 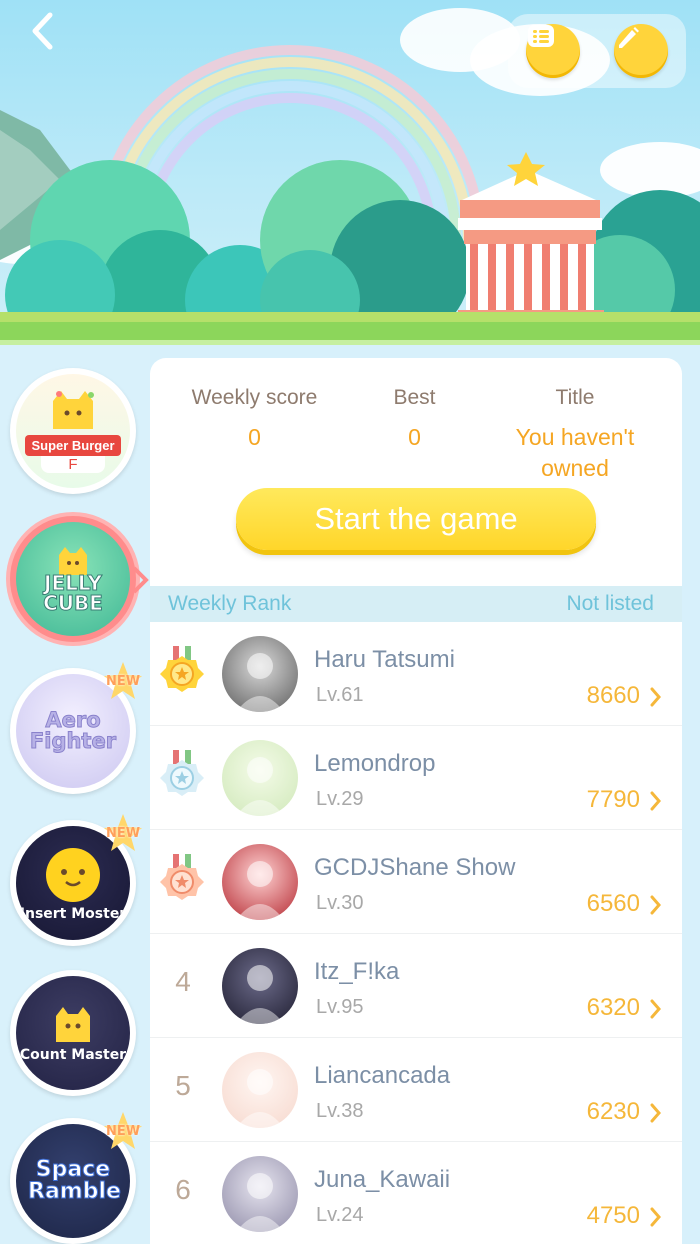 I want to click on player-name: Haru Tatsumi, so click(x=384, y=659).